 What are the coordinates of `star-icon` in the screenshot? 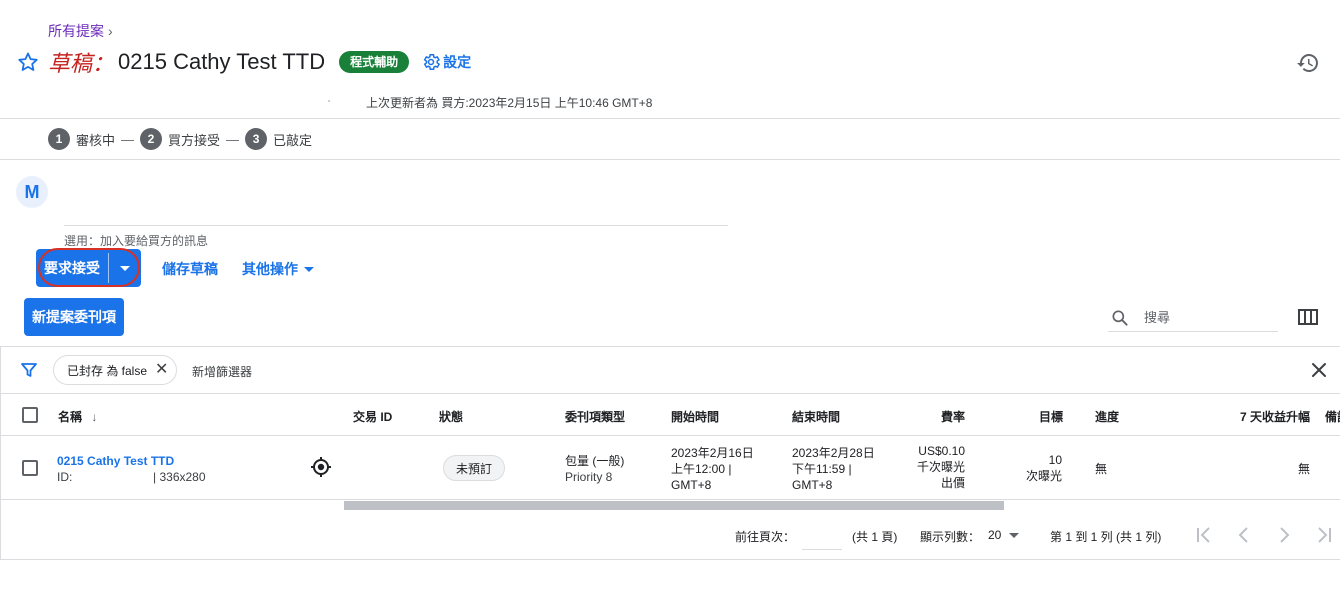 It's located at (28, 62).